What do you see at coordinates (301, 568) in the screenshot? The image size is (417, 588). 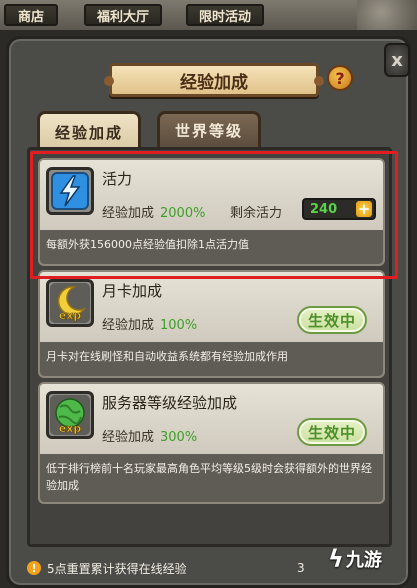 I see `footer-number: 3` at bounding box center [301, 568].